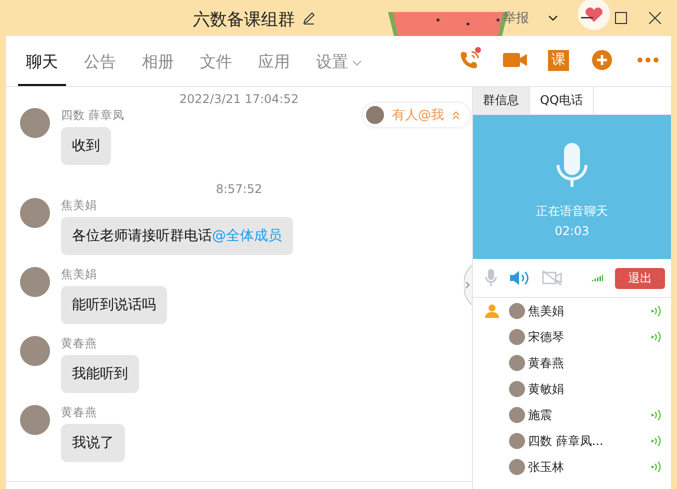 This screenshot has width=677, height=489. I want to click on person-icon, so click(492, 311).